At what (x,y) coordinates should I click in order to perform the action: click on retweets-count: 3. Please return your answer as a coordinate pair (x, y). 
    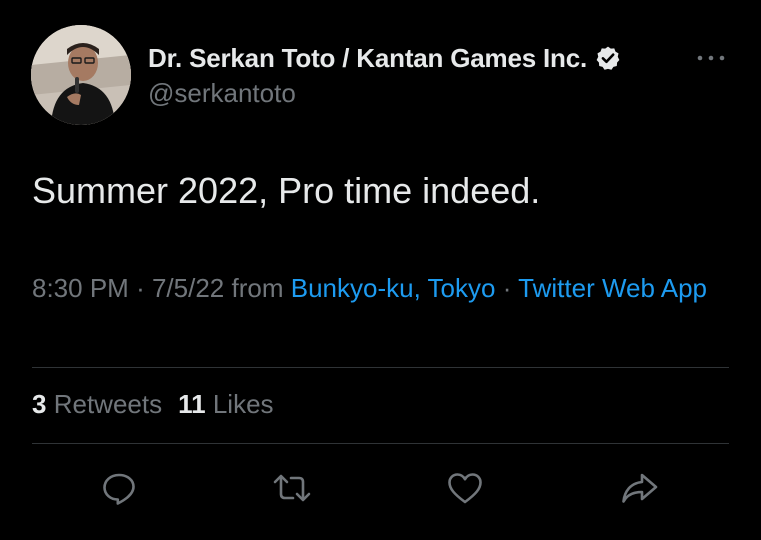
    Looking at the image, I should click on (39, 404).